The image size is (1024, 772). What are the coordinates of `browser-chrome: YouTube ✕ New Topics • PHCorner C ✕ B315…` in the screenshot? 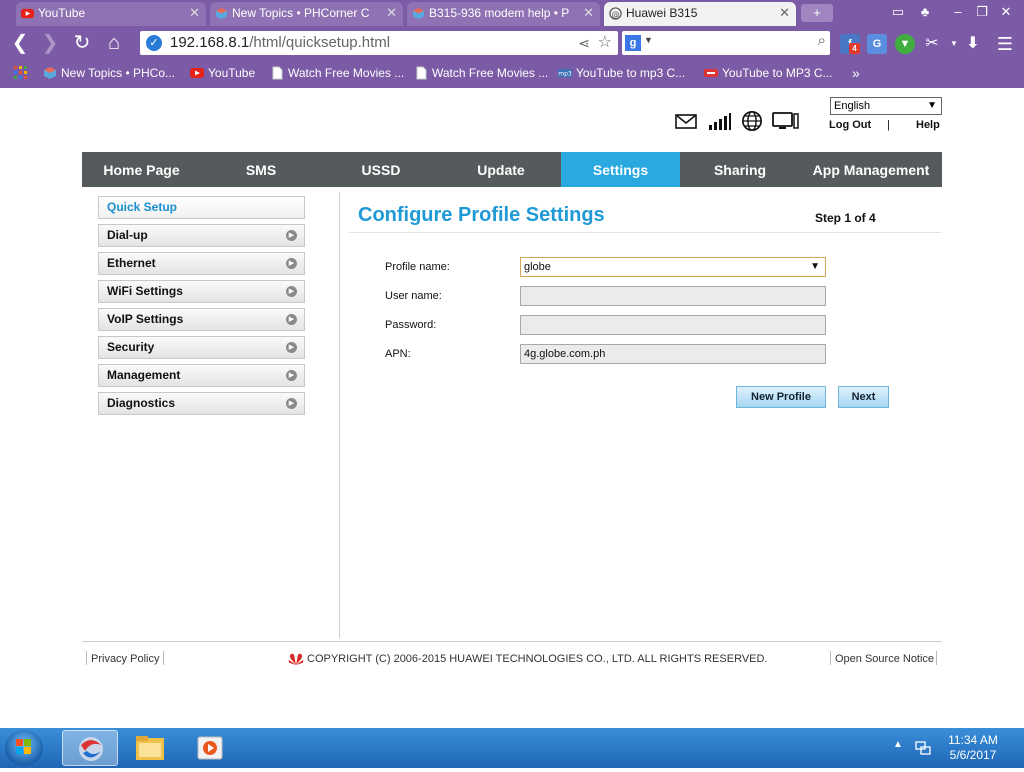 It's located at (512, 44).